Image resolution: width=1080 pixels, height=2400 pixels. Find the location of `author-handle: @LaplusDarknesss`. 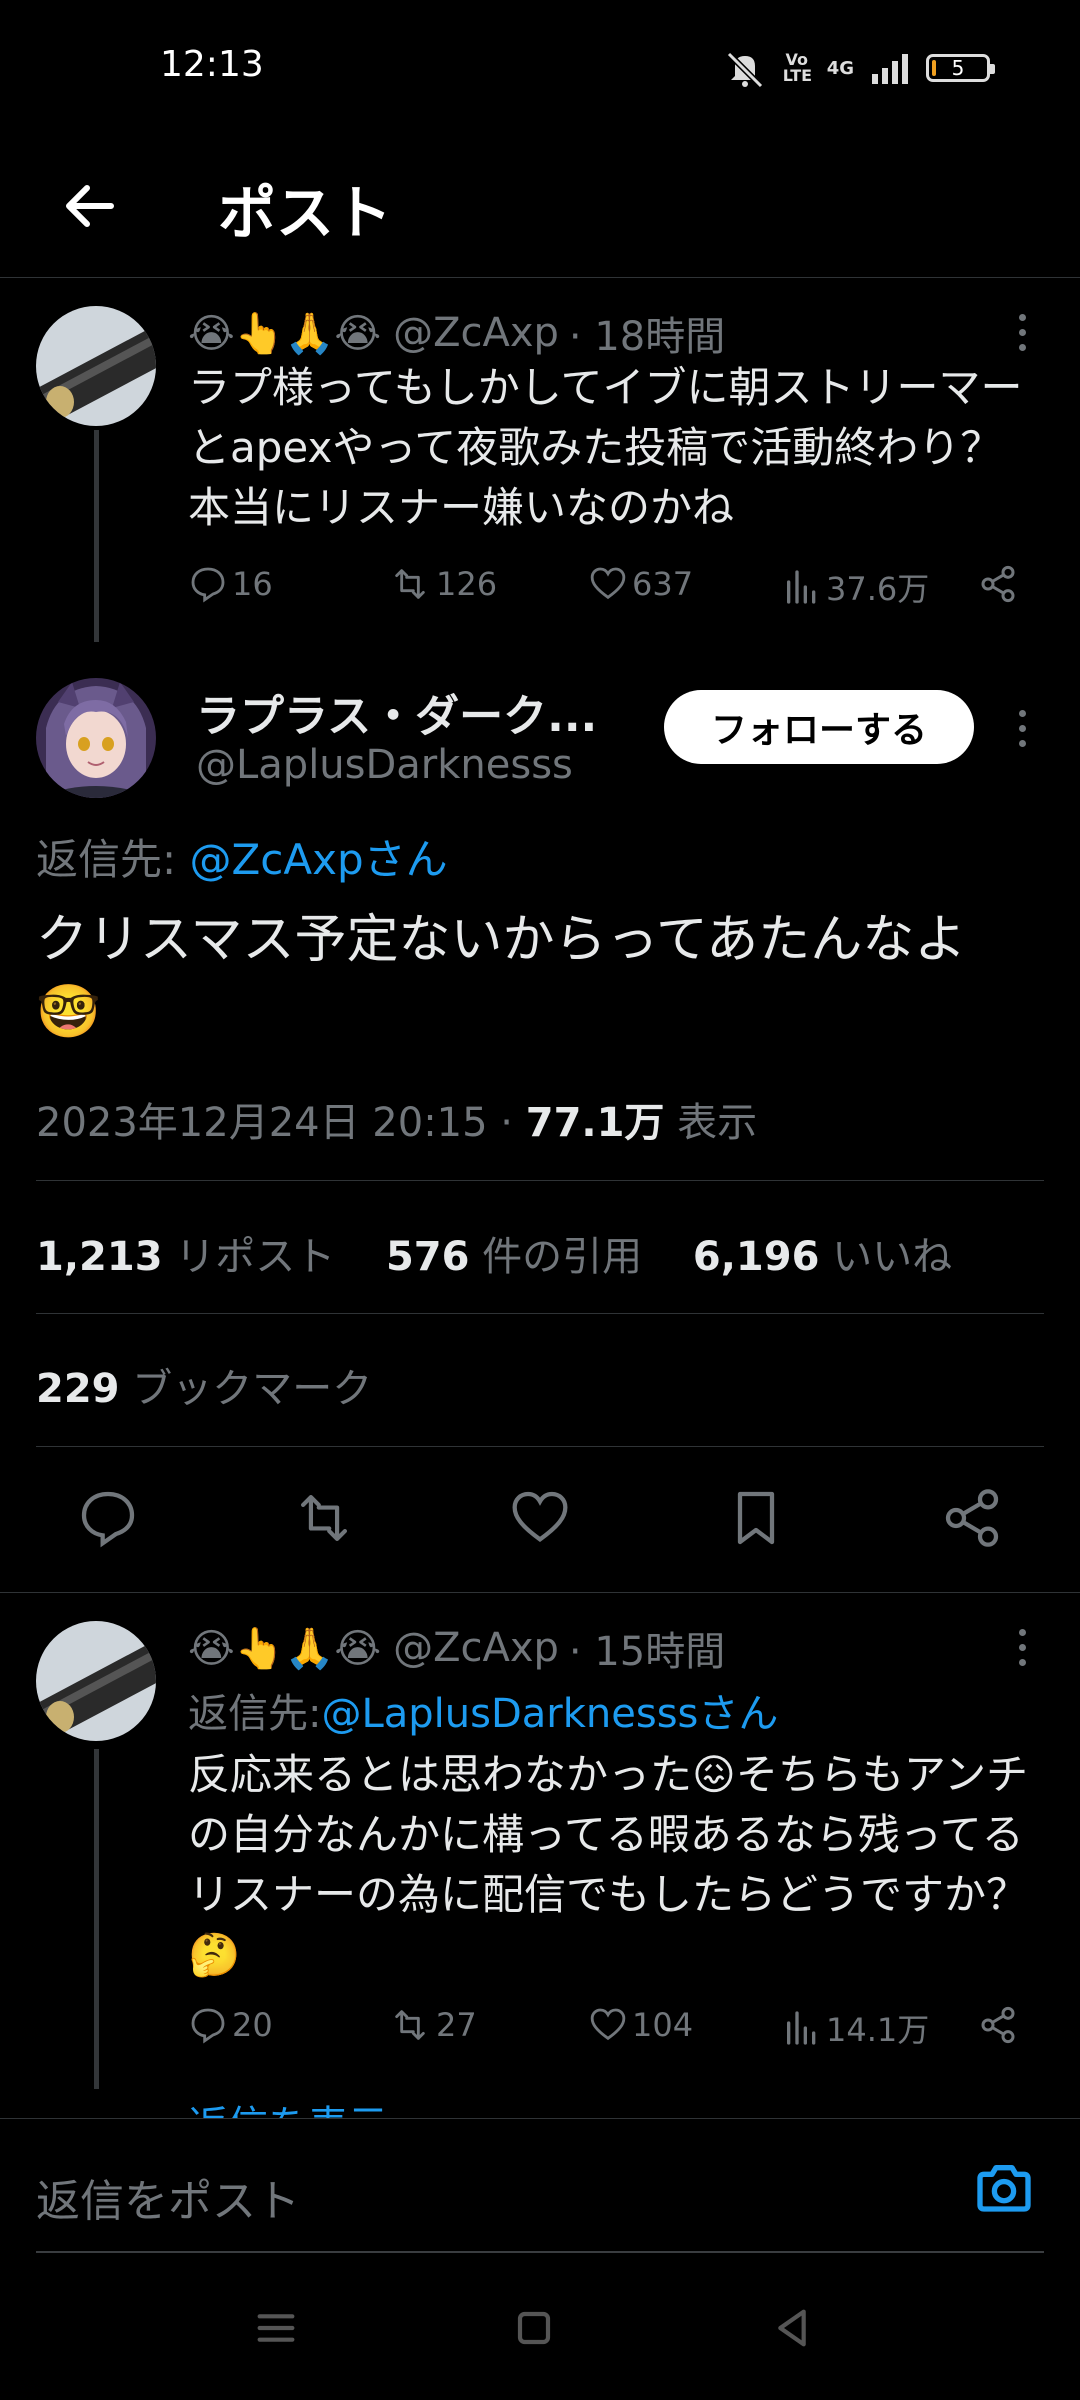

author-handle: @LaplusDarknesss is located at coordinates (384, 765).